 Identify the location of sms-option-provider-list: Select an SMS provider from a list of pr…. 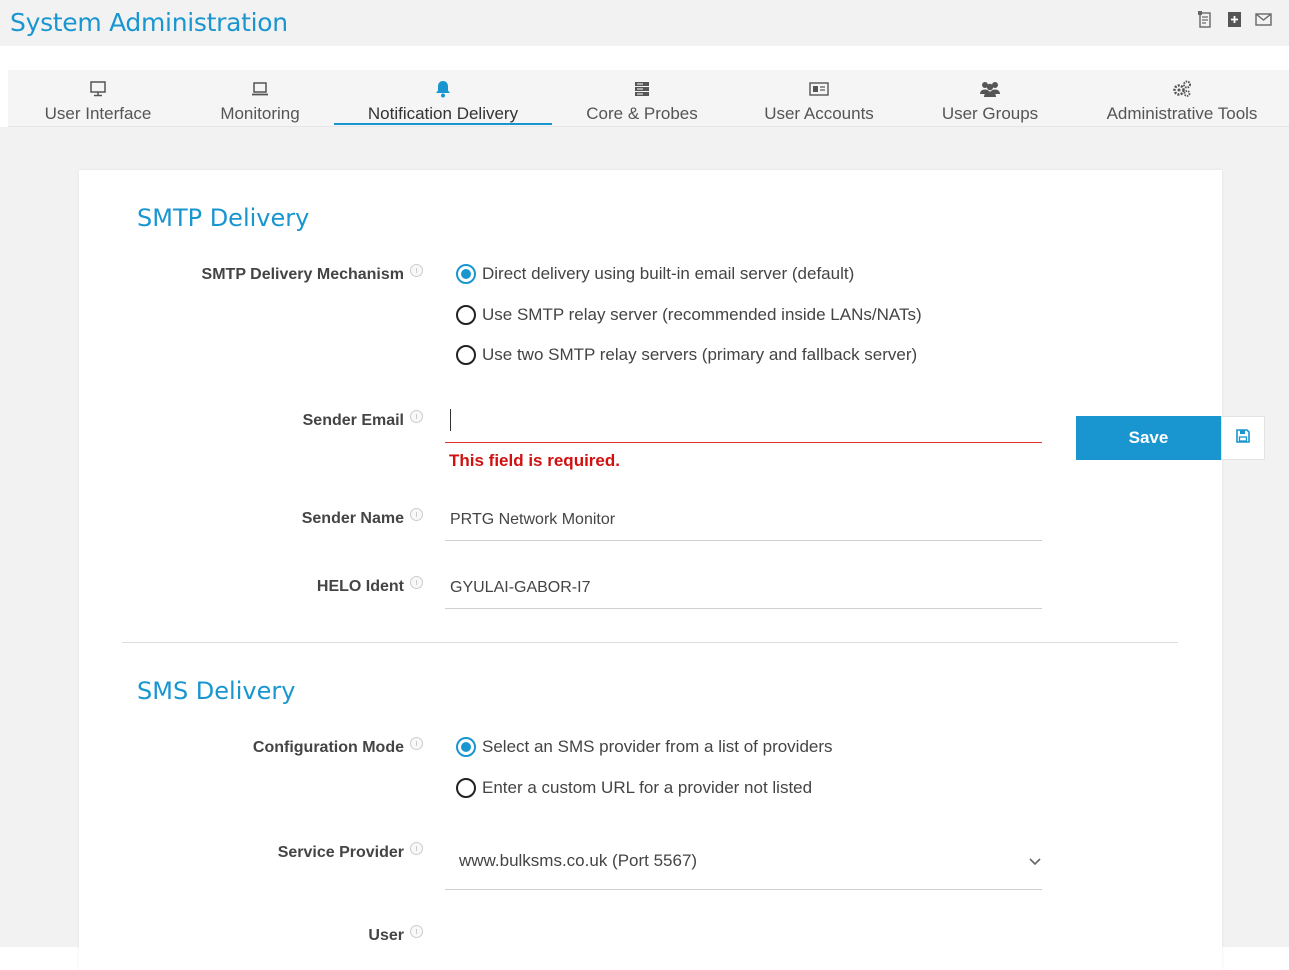
(644, 747).